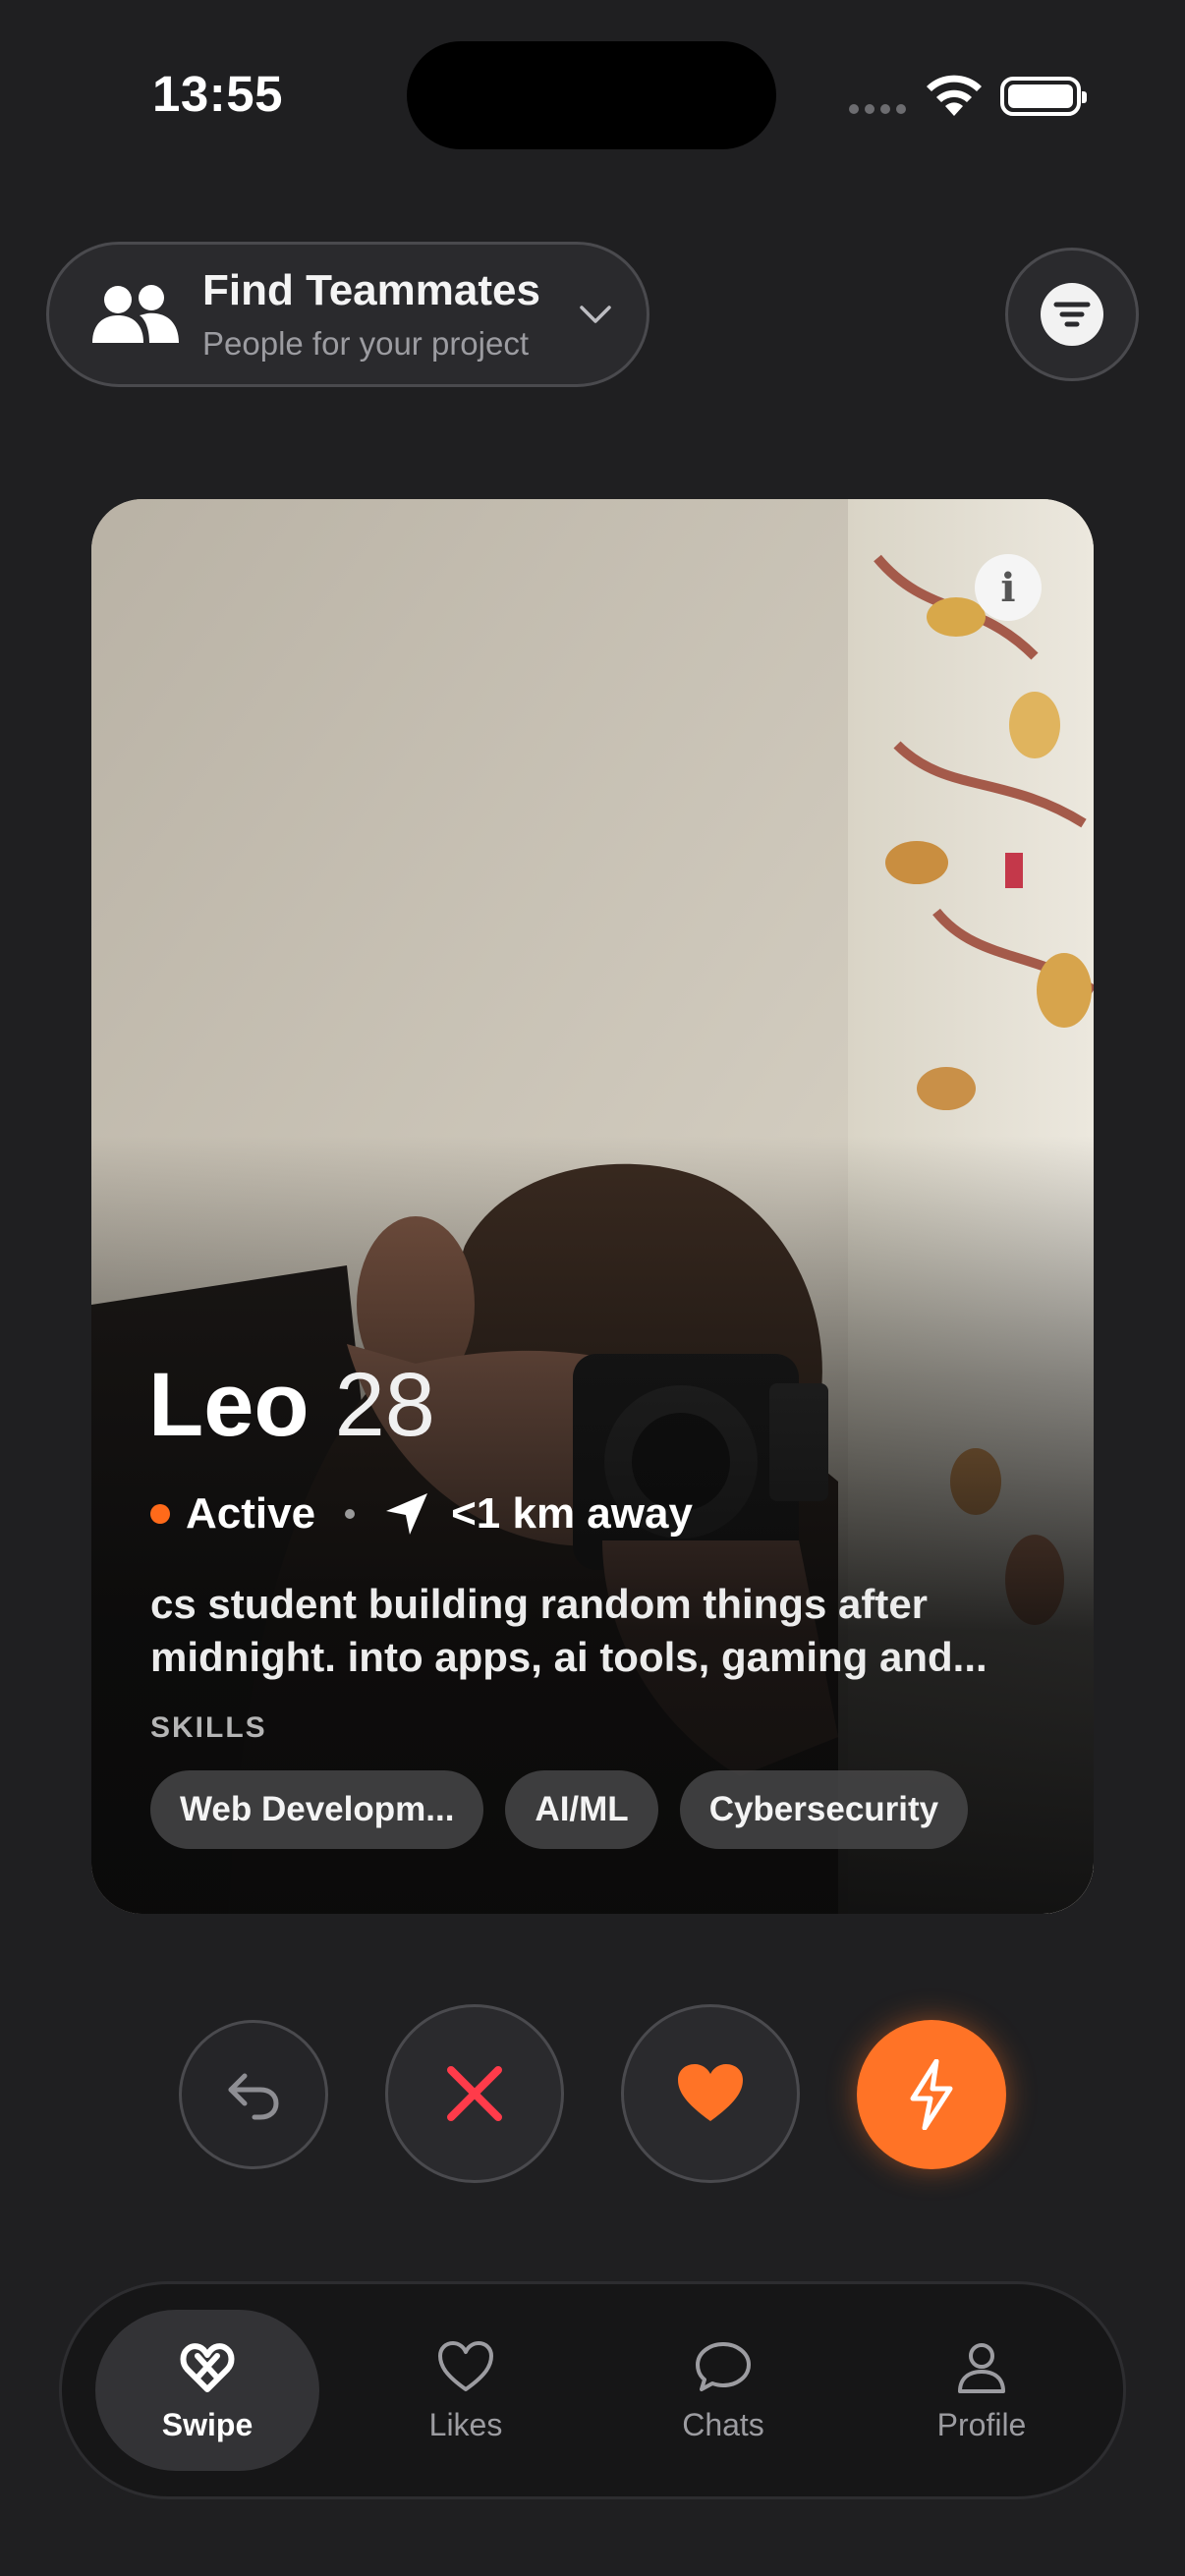 The image size is (1185, 2576). I want to click on mode-selector: Find Teammates People for your project, so click(348, 314).